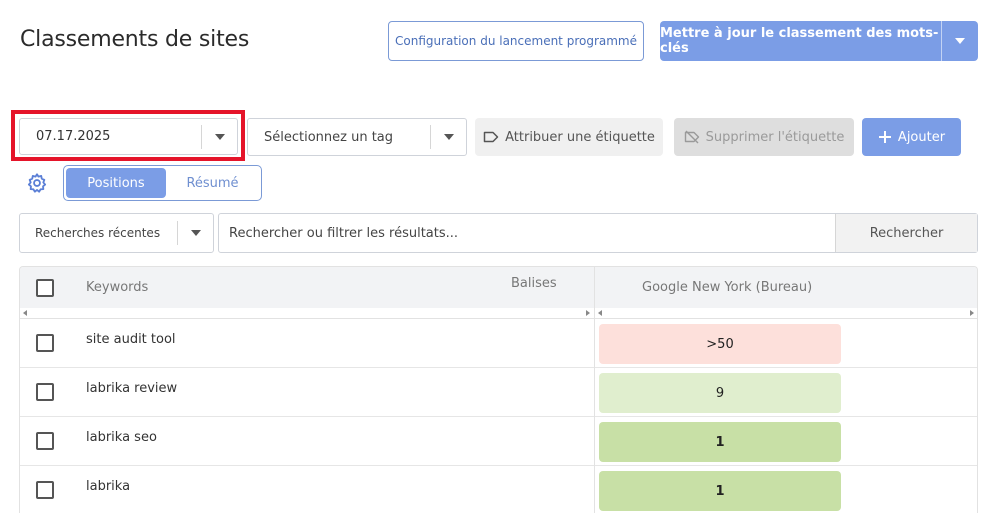 The image size is (997, 513). Describe the element at coordinates (498, 441) in the screenshot. I see `table-row: labrika seo 1` at that location.